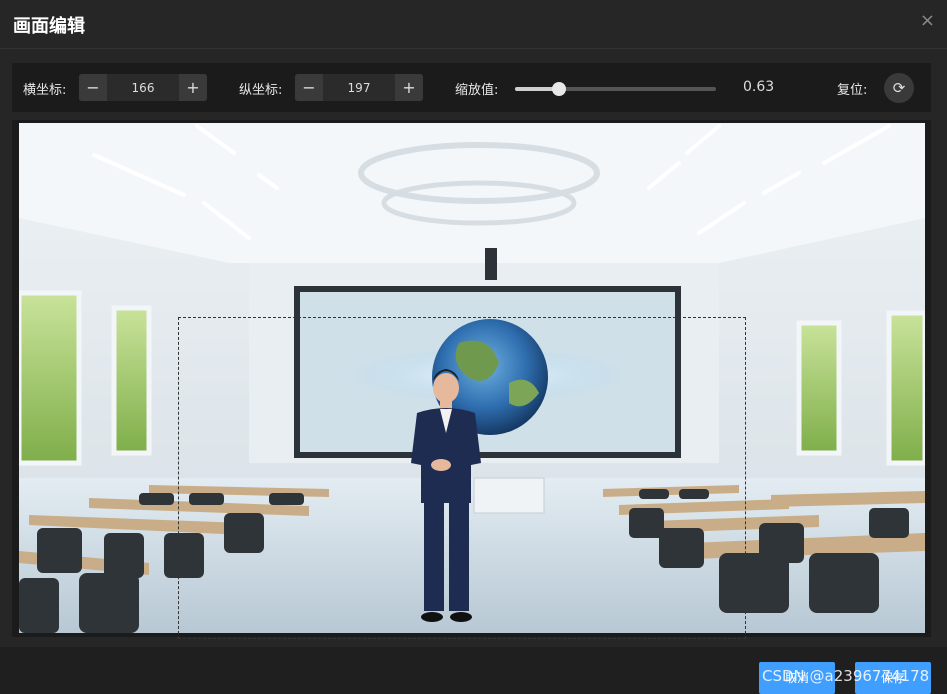 The height and width of the screenshot is (694, 947). I want to click on close-icon: ×, so click(927, 20).